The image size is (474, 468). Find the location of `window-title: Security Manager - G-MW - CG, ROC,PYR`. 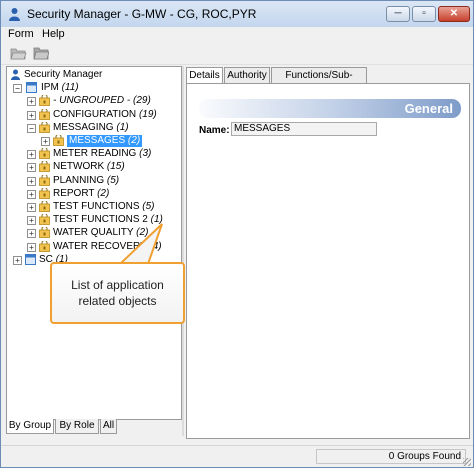

window-title: Security Manager - G-MW - CG, ROC,PYR is located at coordinates (142, 14).